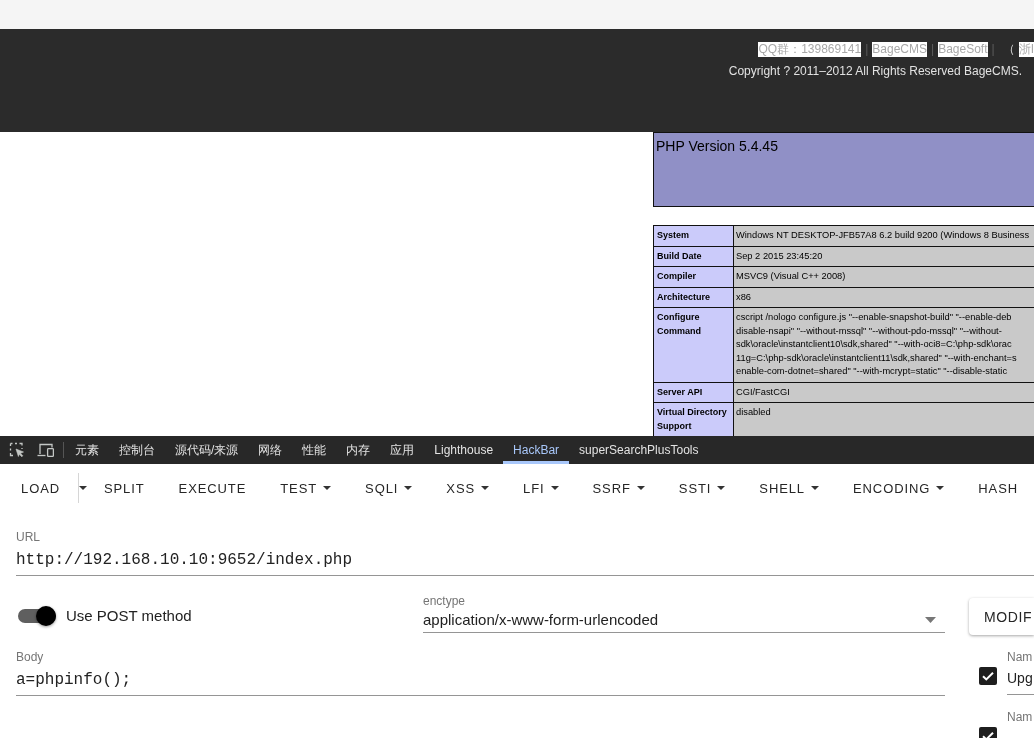  I want to click on table-label-cell: Build Date, so click(693, 256).